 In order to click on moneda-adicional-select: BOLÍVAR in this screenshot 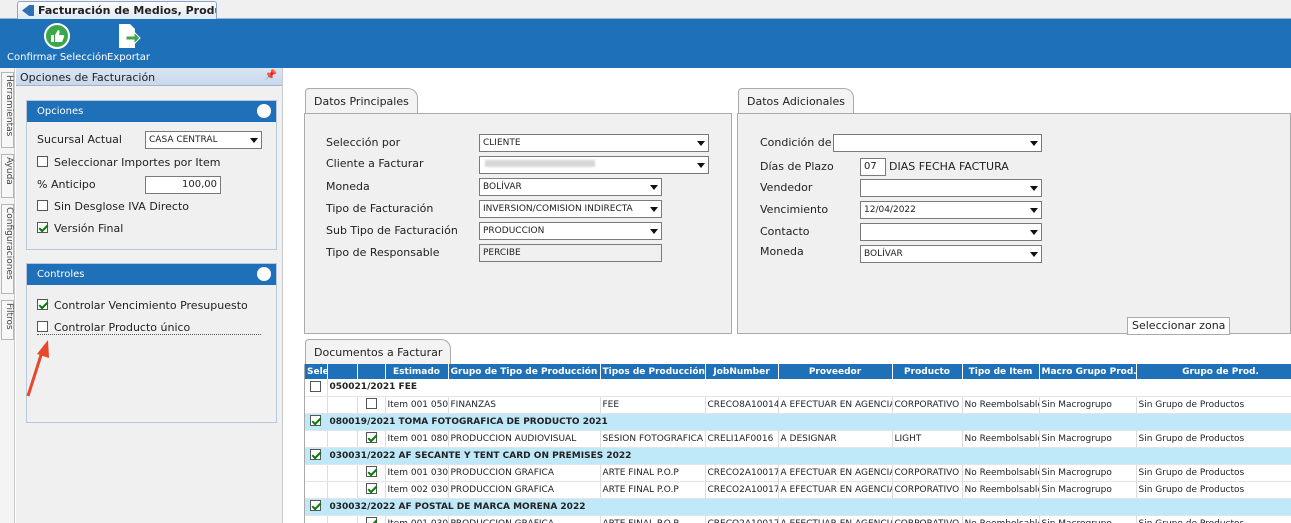, I will do `click(951, 254)`.